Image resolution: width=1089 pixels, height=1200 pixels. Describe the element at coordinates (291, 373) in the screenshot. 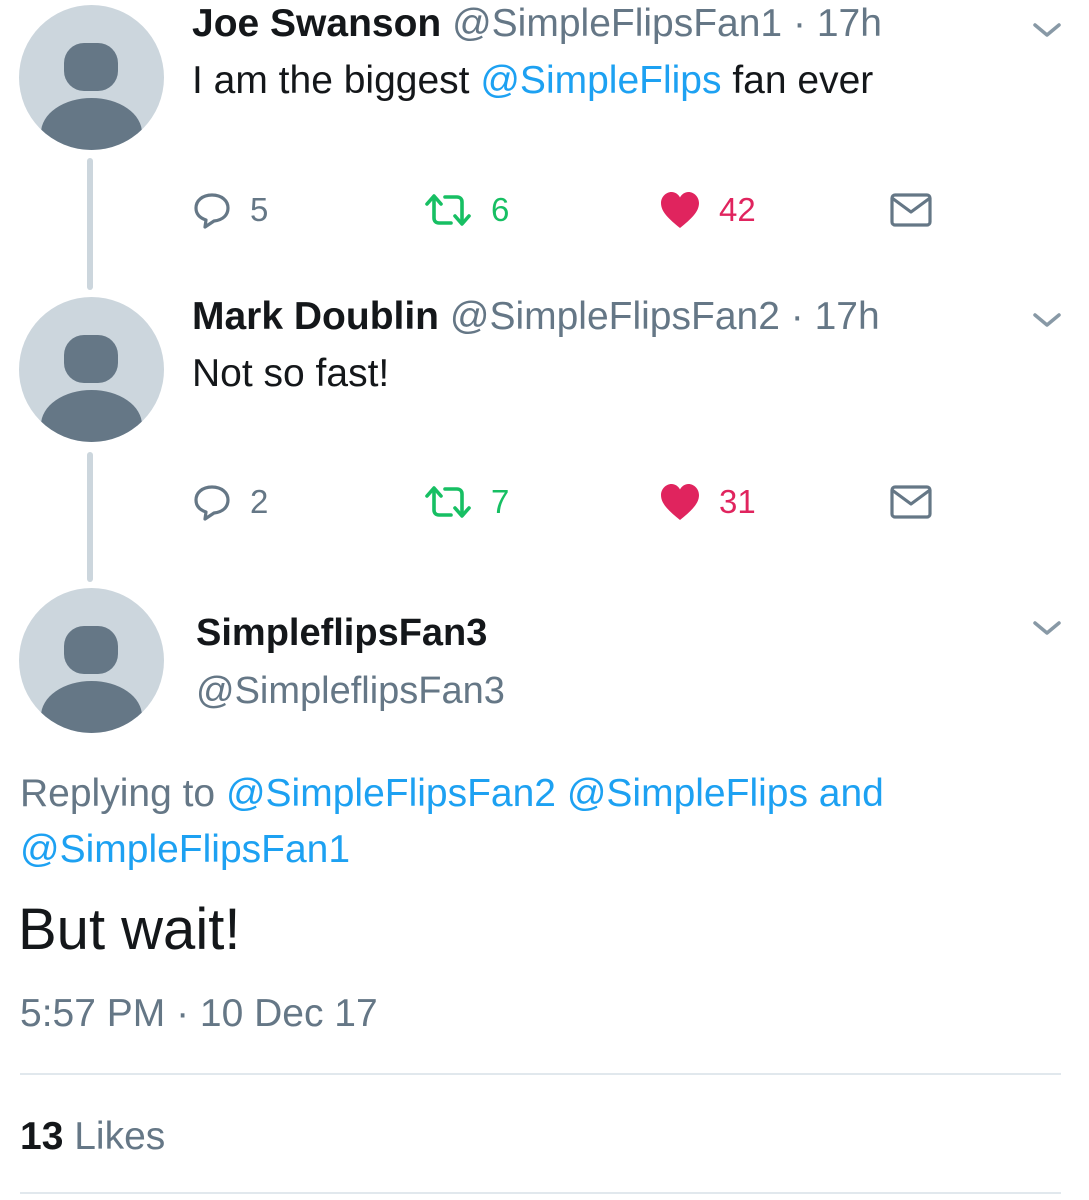

I see `tweet-text: Not so fast!` at that location.